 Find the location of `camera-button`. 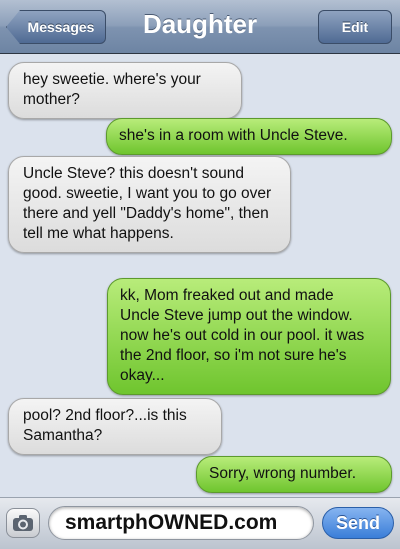

camera-button is located at coordinates (23, 523).